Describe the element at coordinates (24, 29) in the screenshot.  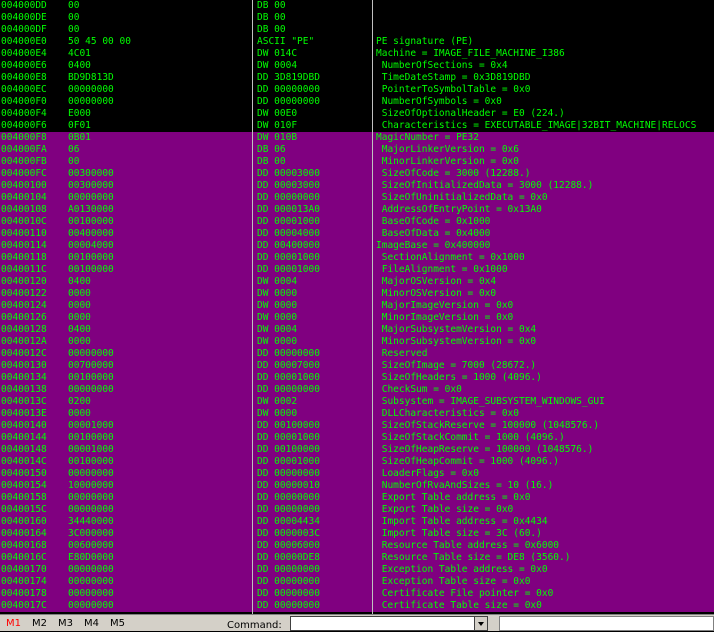
I see `row-address: 004000DF` at that location.